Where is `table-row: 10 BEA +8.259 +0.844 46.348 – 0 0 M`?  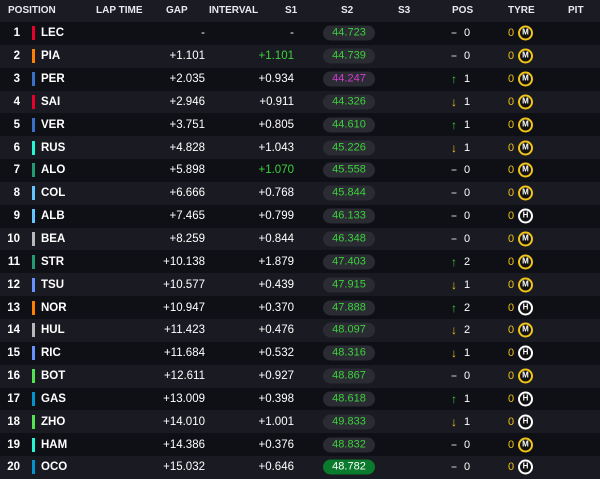 table-row: 10 BEA +8.259 +0.844 46.348 – 0 0 M is located at coordinates (300, 239).